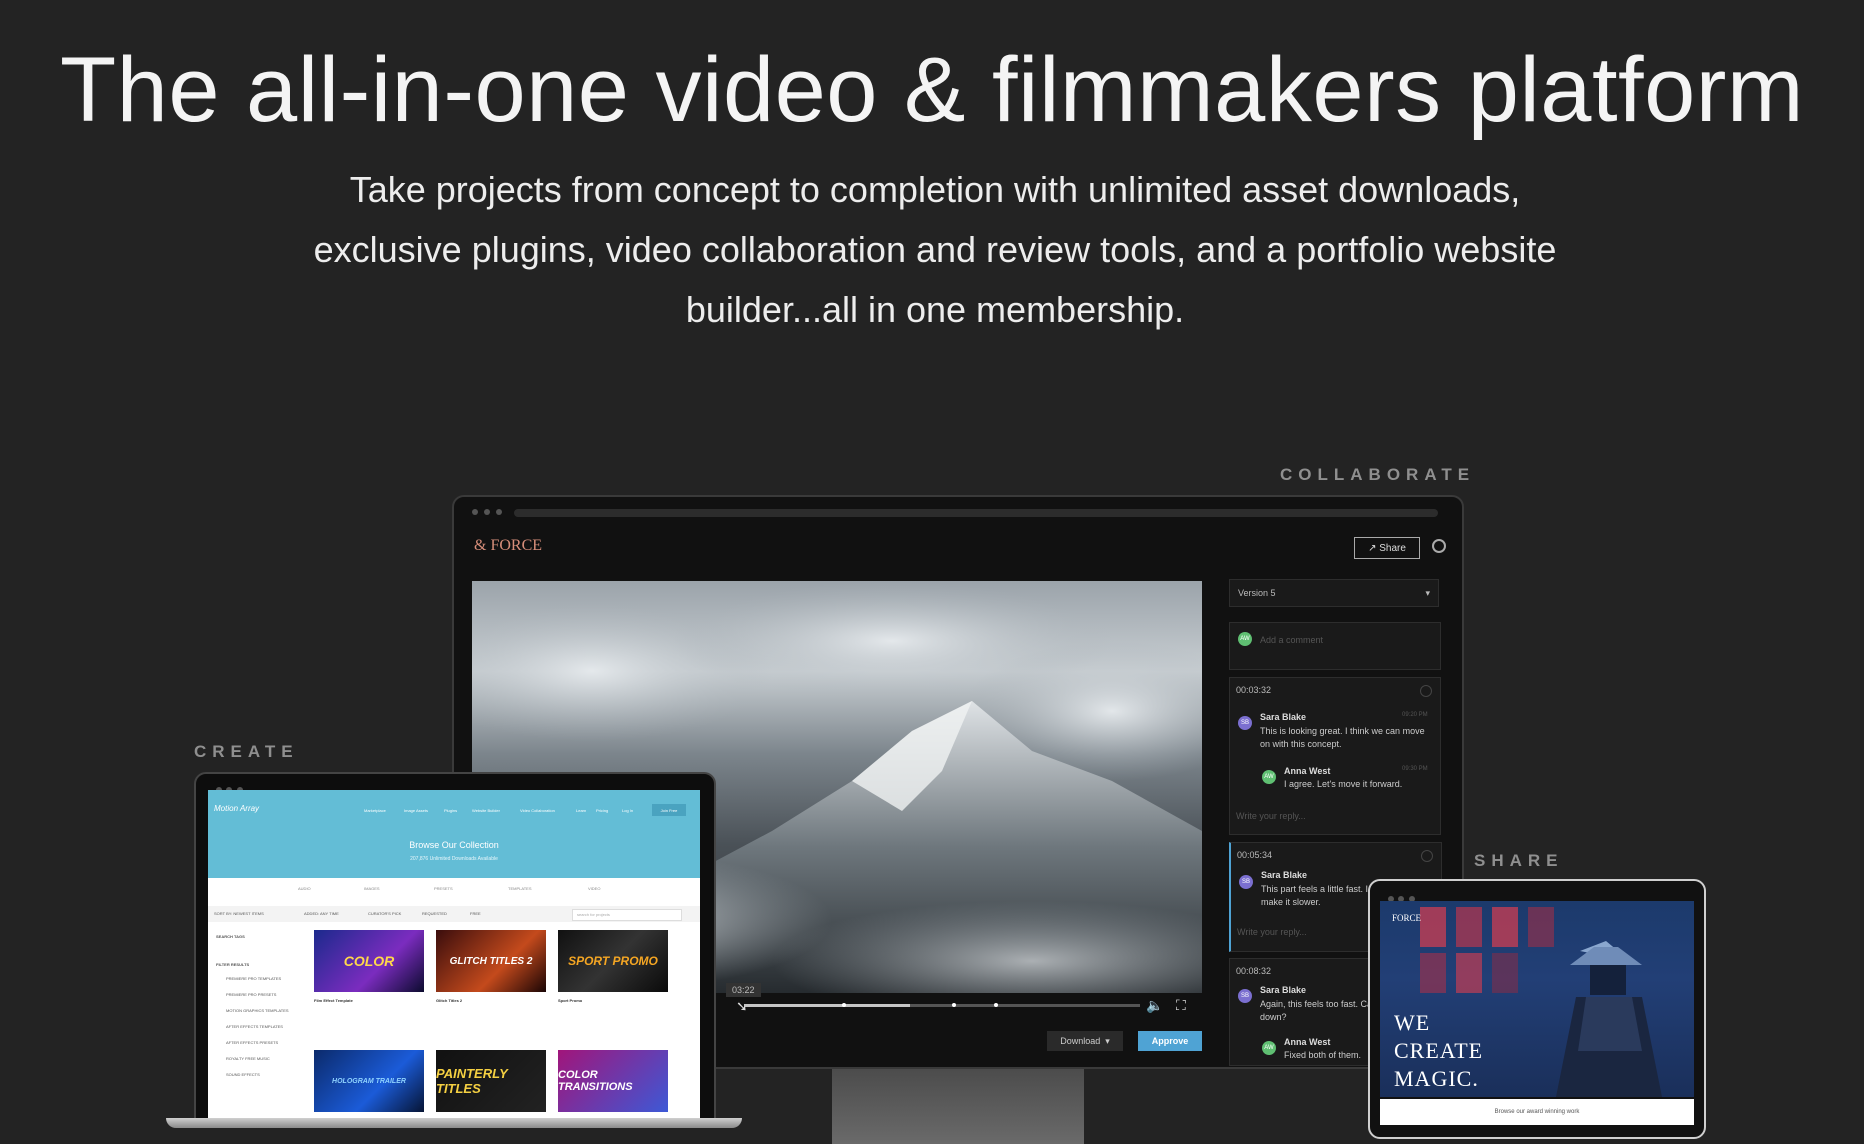 The width and height of the screenshot is (1864, 1144). What do you see at coordinates (1439, 1050) in the screenshot?
I see `portfolio-headline: WE CREATE MAGIC.` at bounding box center [1439, 1050].